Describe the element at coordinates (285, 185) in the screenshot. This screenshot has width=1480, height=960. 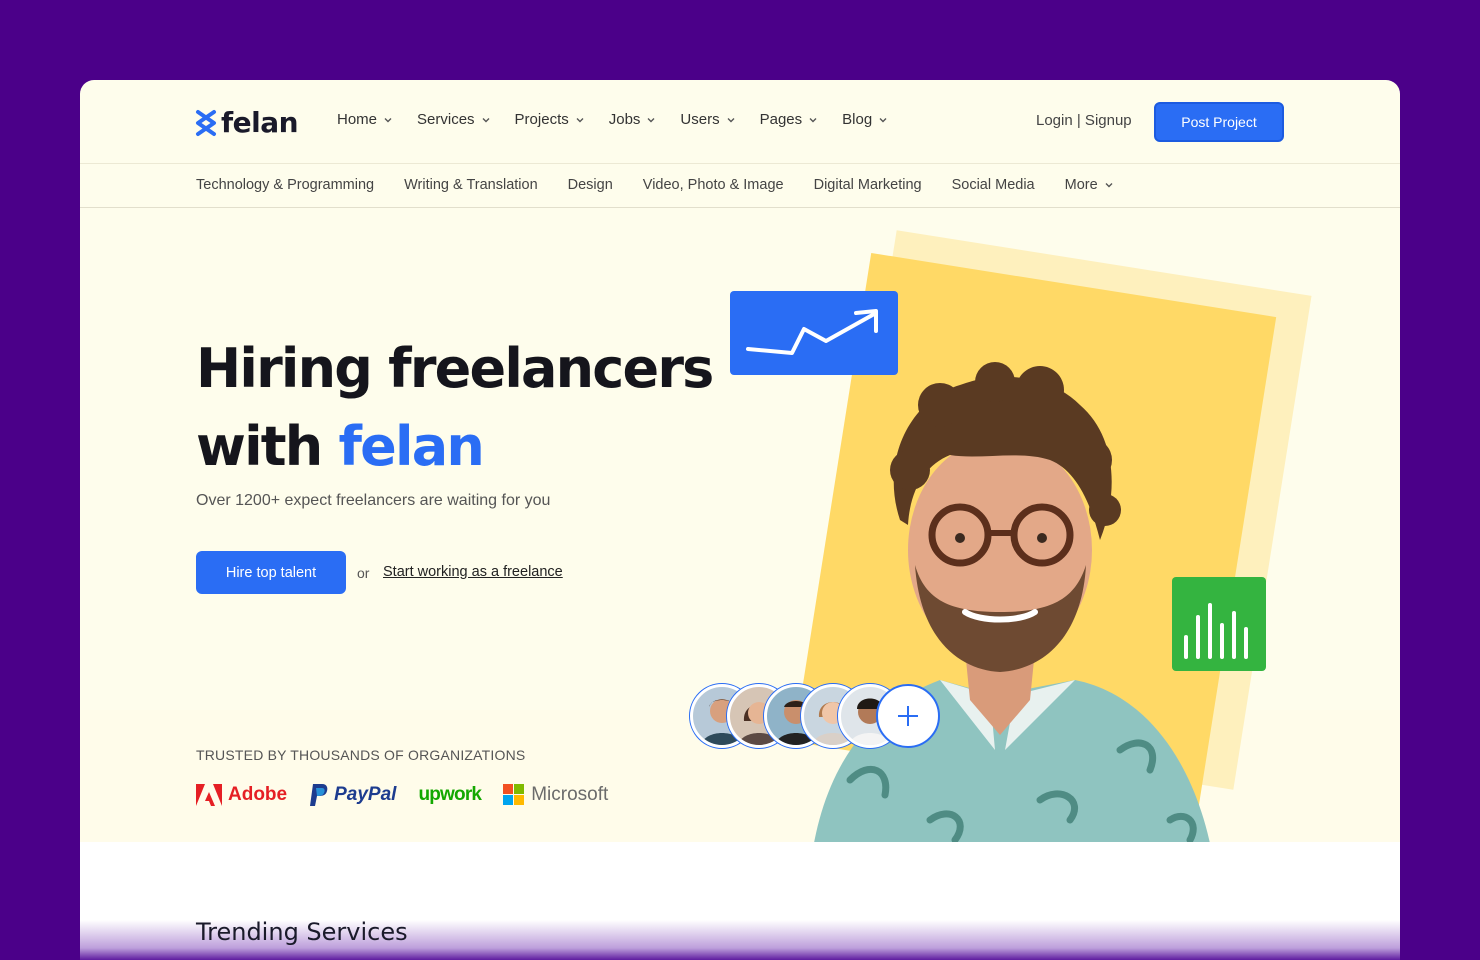
I see `category-technology-programming: Technology & Programming` at that location.